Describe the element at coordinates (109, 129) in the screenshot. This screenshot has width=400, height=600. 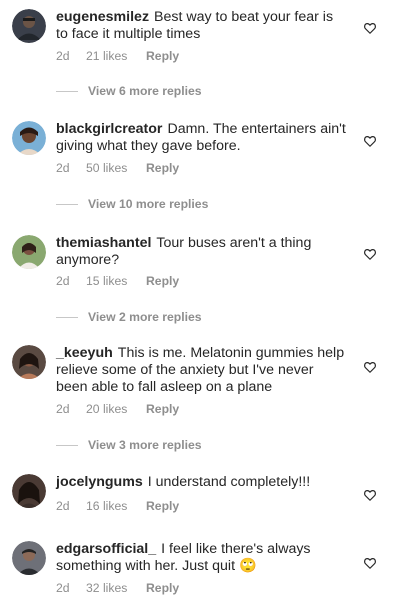
I see `comment-username: blackgirlcreator` at that location.